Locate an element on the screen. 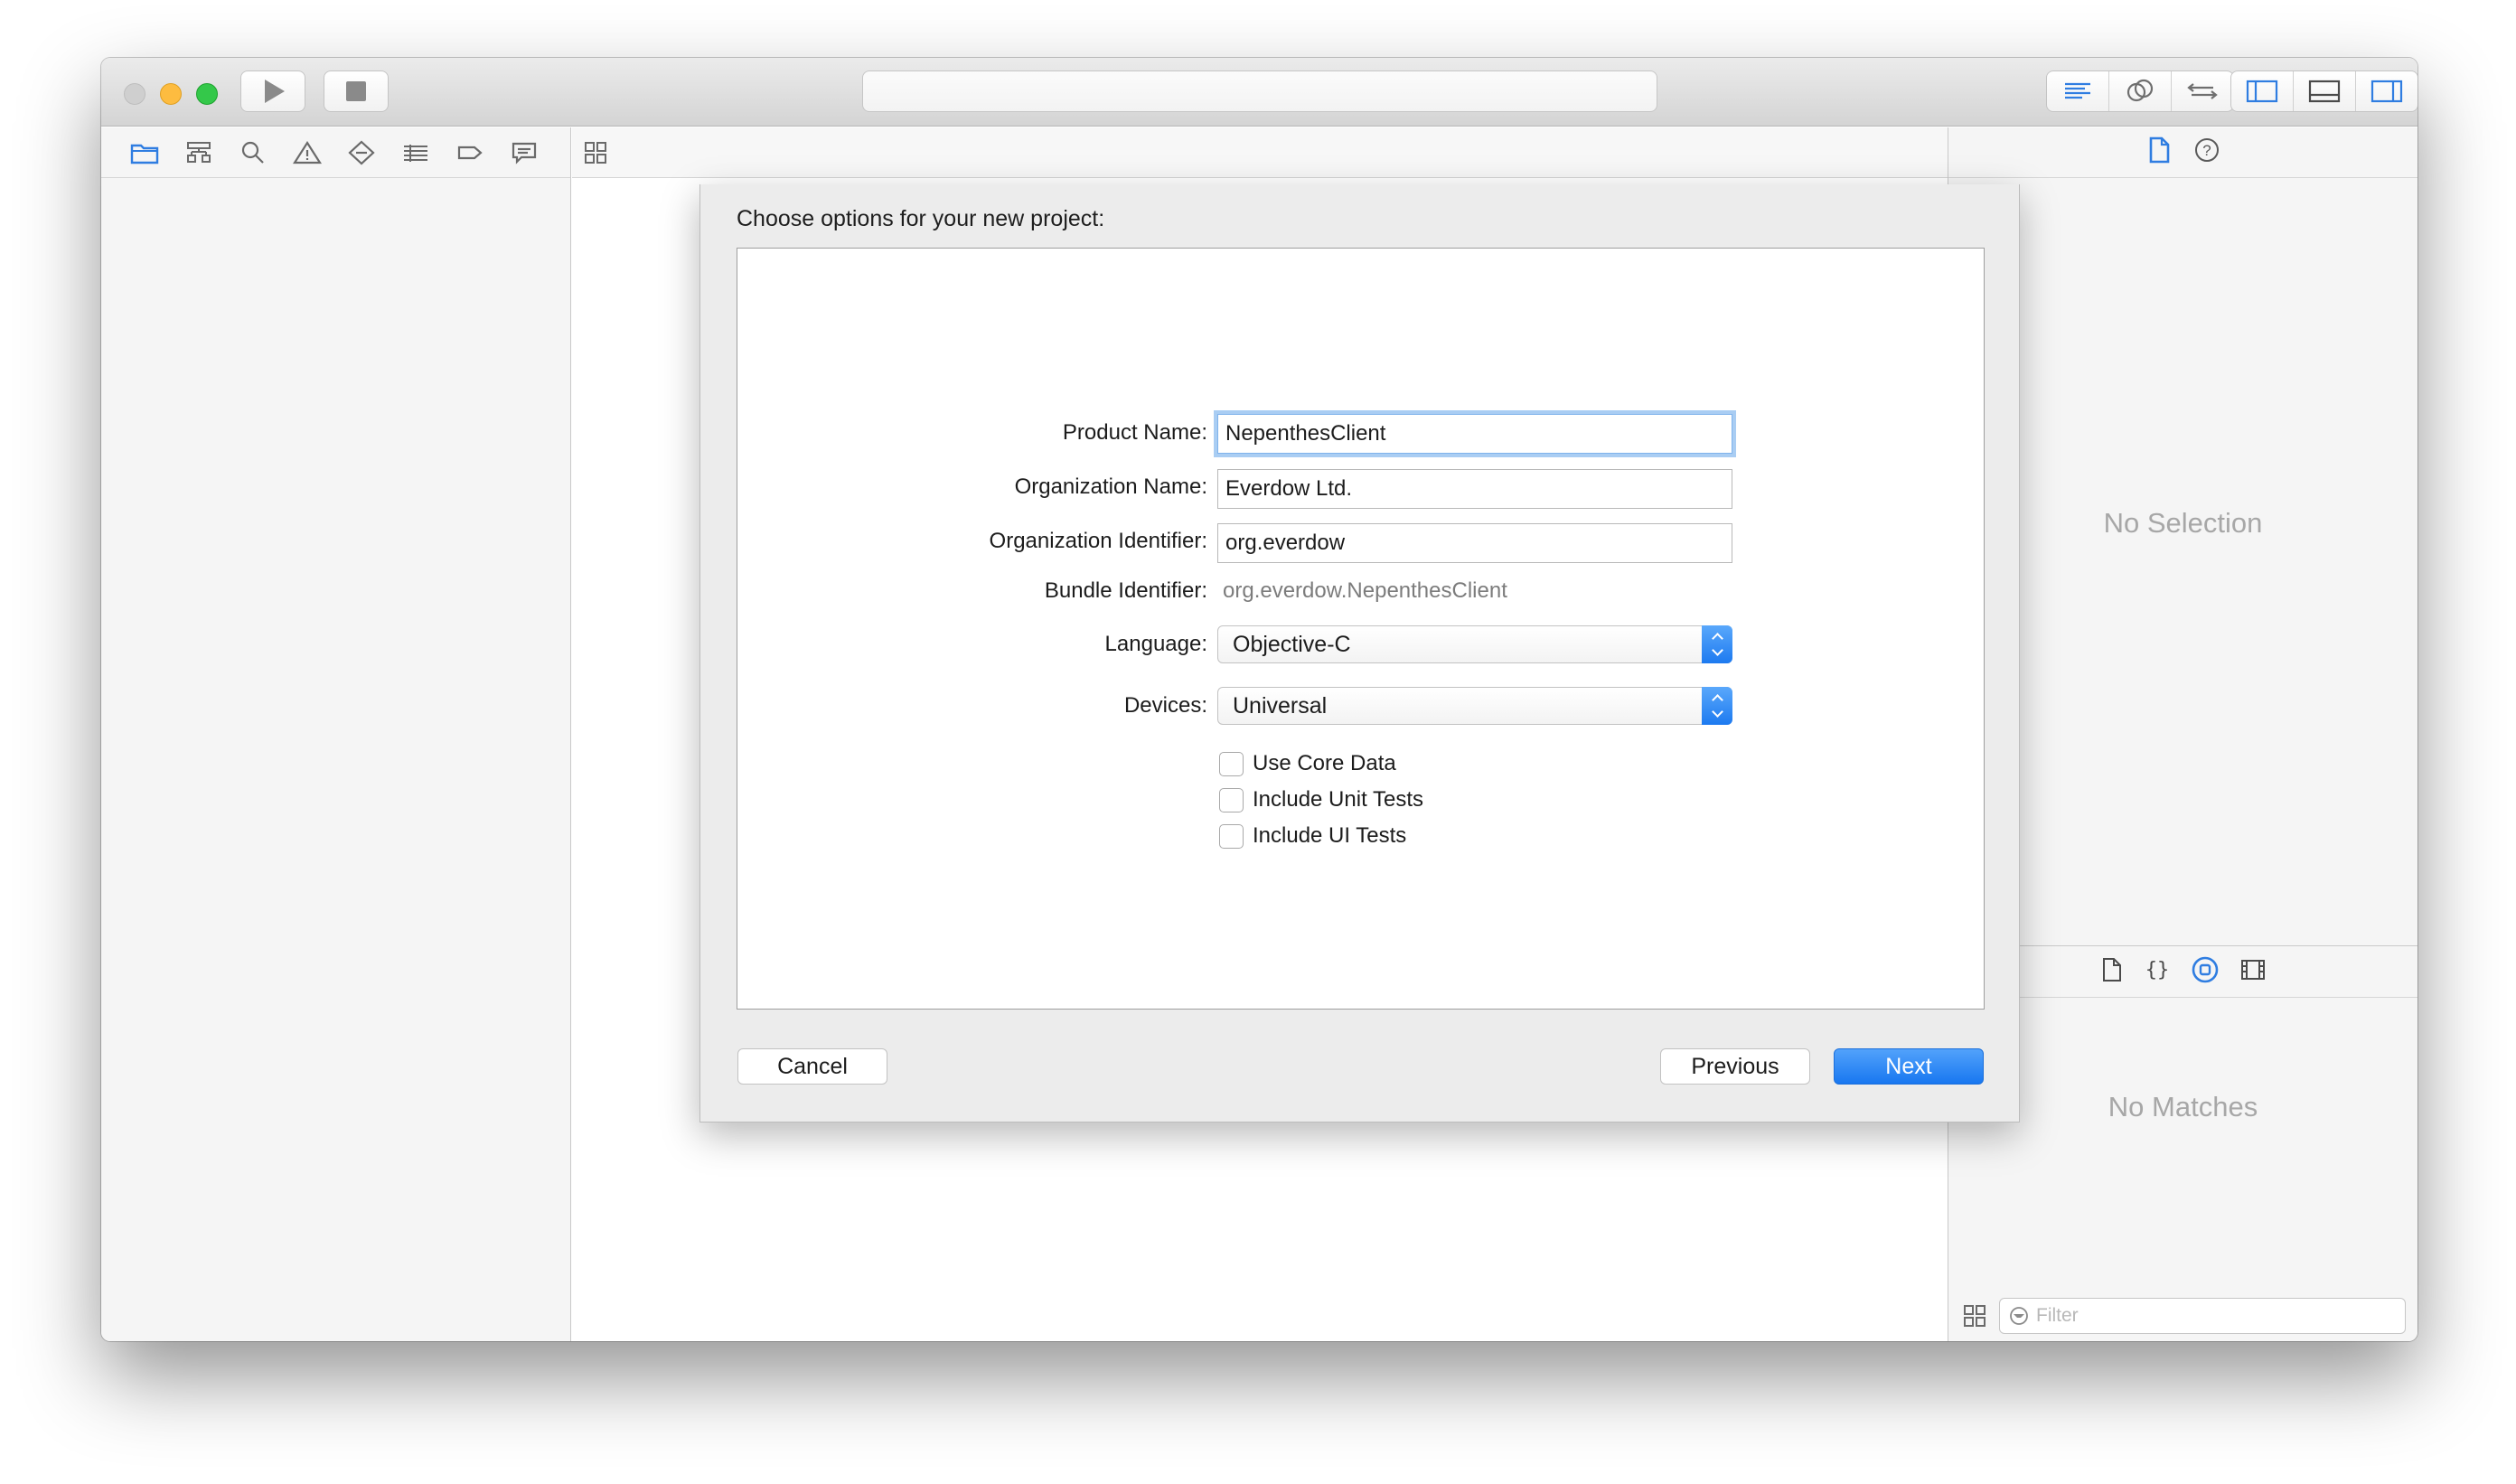 The image size is (2516, 1484). standard-editor-button is located at coordinates (2078, 91).